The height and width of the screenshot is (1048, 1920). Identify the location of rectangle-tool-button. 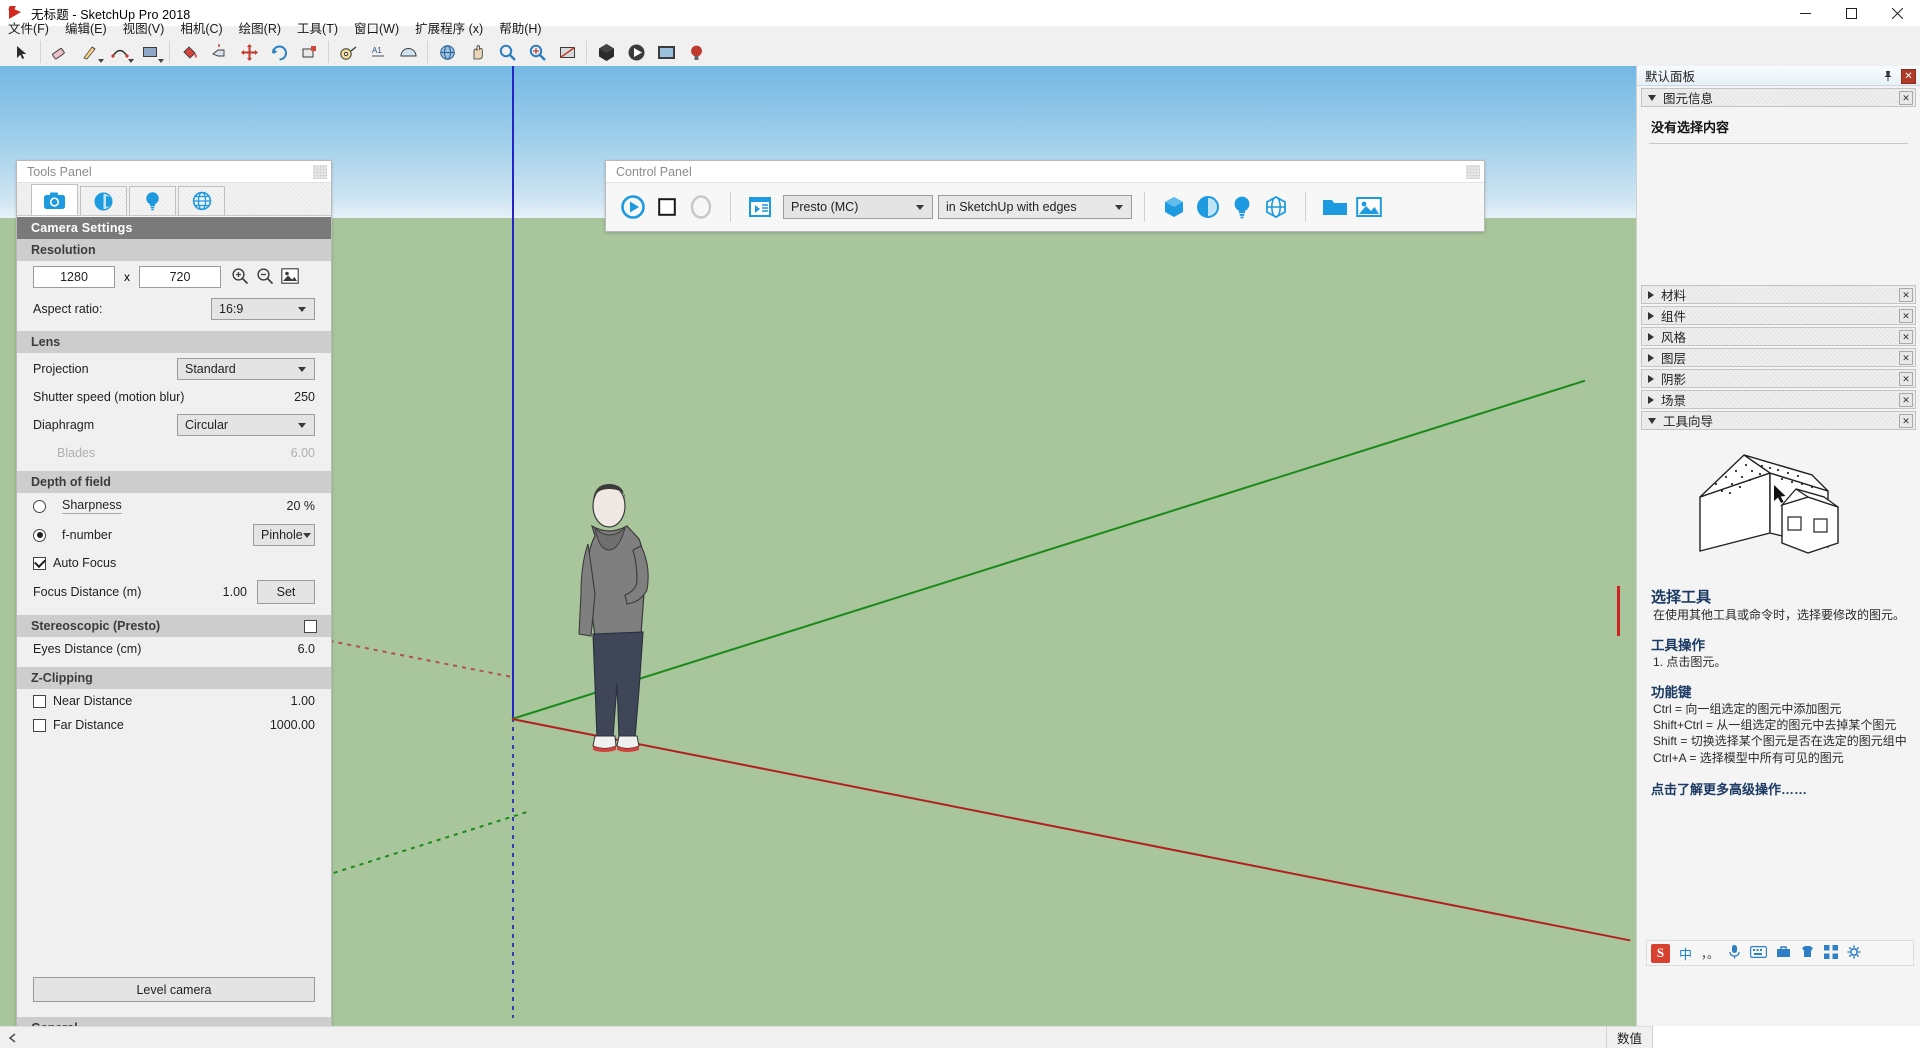
(150, 52).